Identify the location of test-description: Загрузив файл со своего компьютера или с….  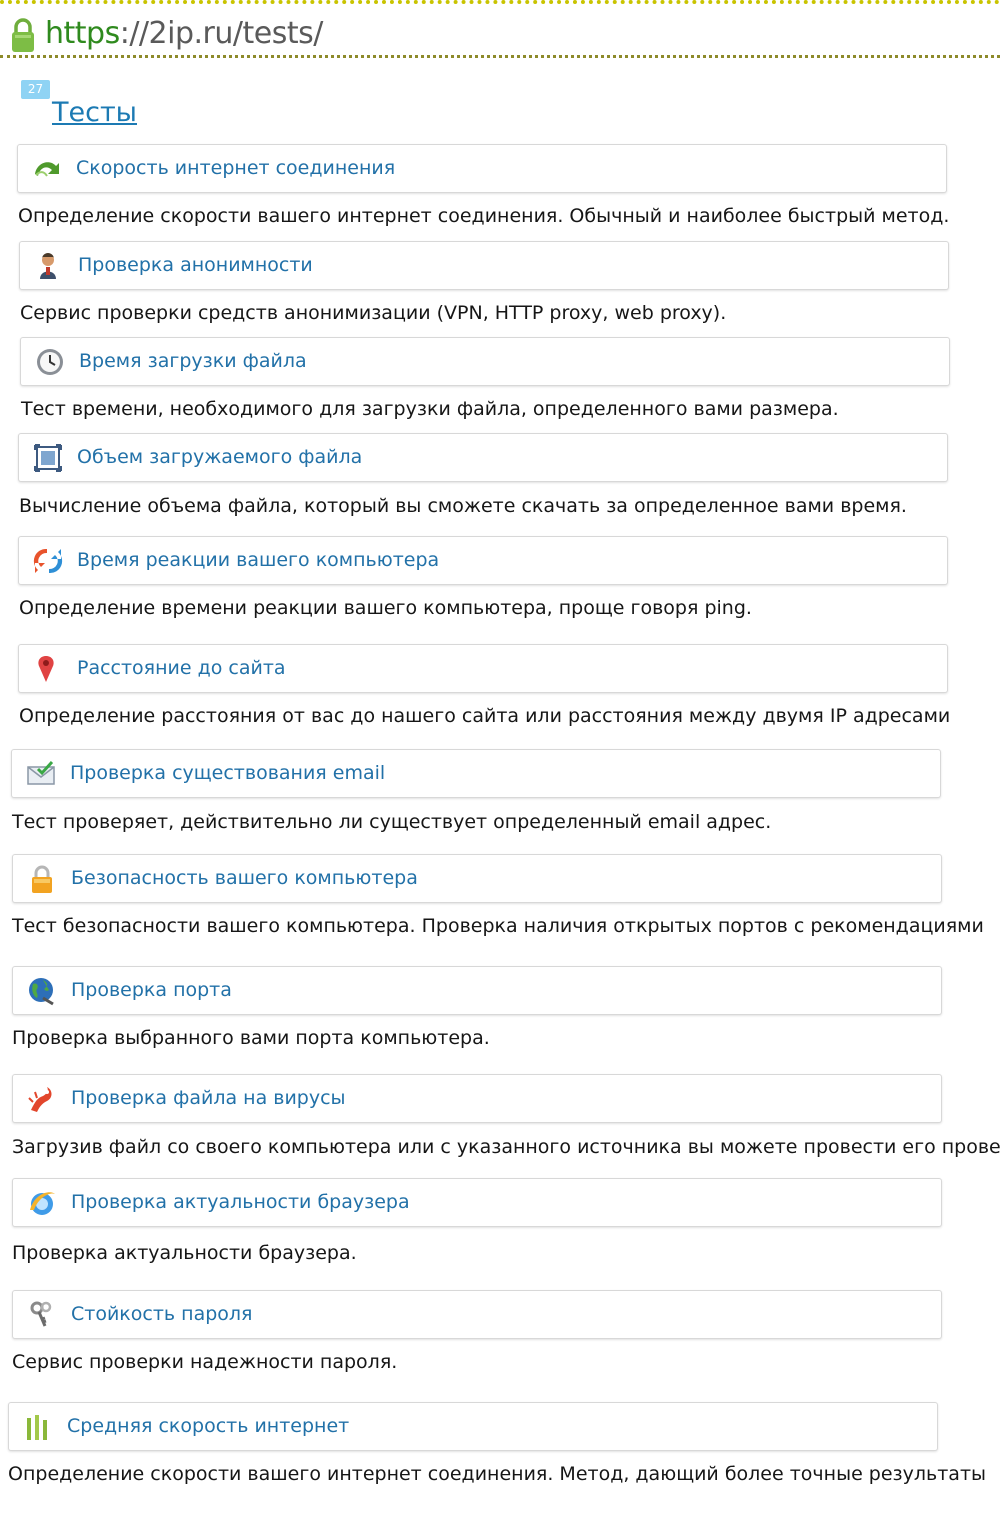
(506, 1147).